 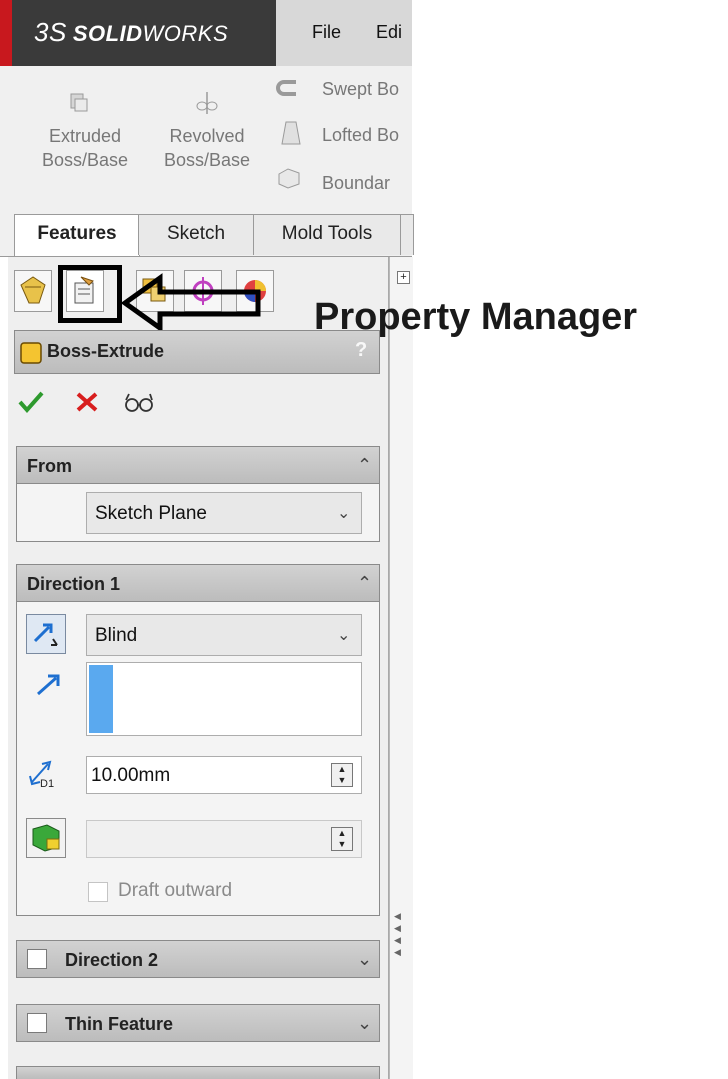 I want to click on panel-collapse-handle: ◀ ◀ ◀ ◀, so click(x=400, y=940).